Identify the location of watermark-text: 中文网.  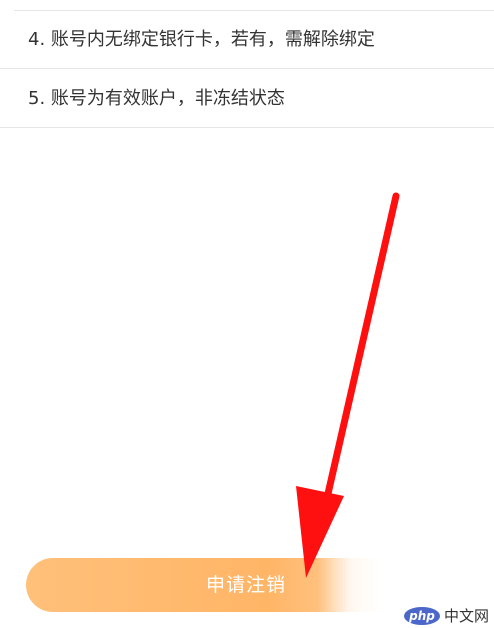
(467, 616).